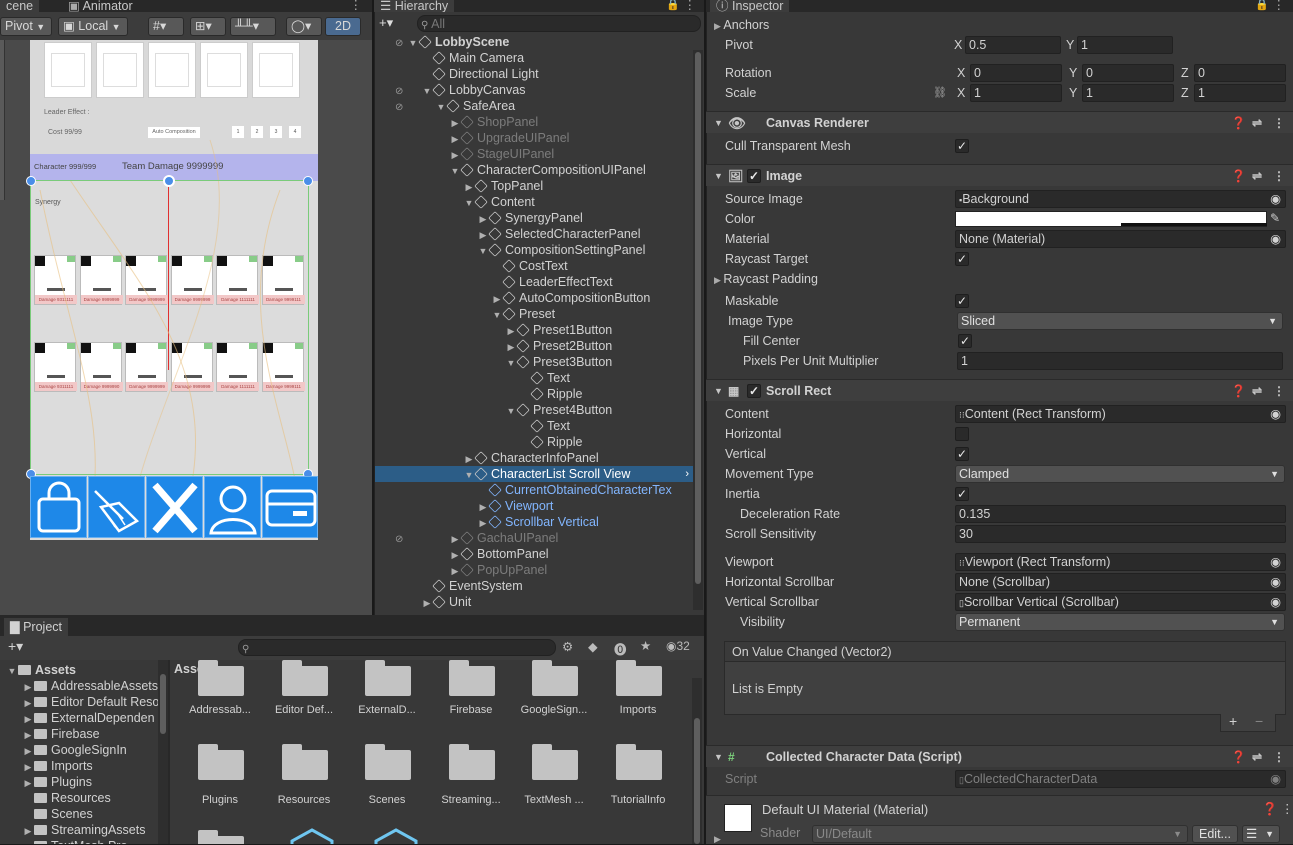 The image size is (1293, 845). What do you see at coordinates (387, 800) in the screenshot?
I see `asset-label: Scenes` at bounding box center [387, 800].